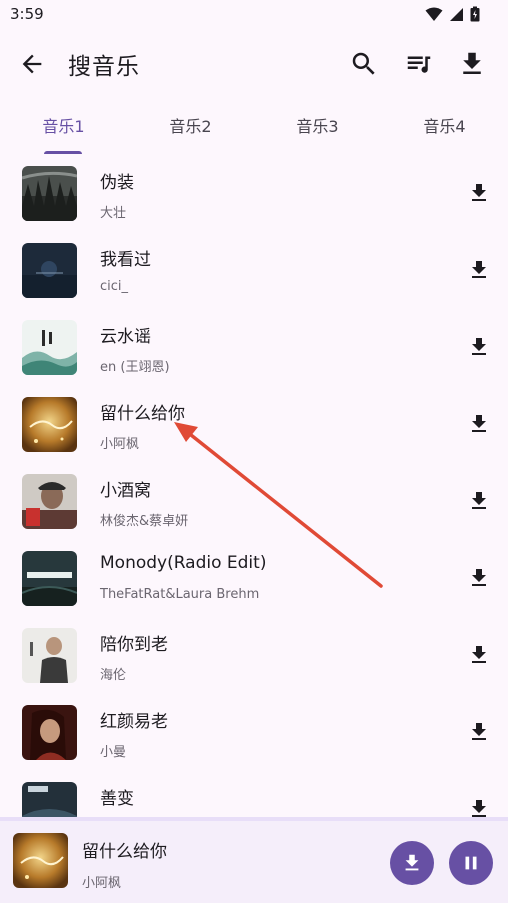 The image size is (508, 903). What do you see at coordinates (254, 270) in the screenshot?
I see `list-item: 我看过 cici_` at bounding box center [254, 270].